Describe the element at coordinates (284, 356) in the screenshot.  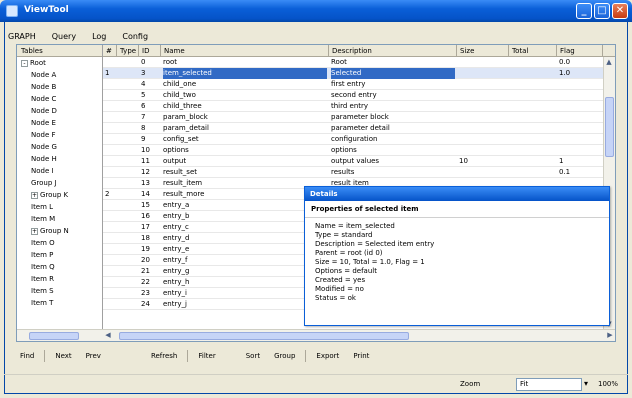
I see `group-button: Group` at that location.